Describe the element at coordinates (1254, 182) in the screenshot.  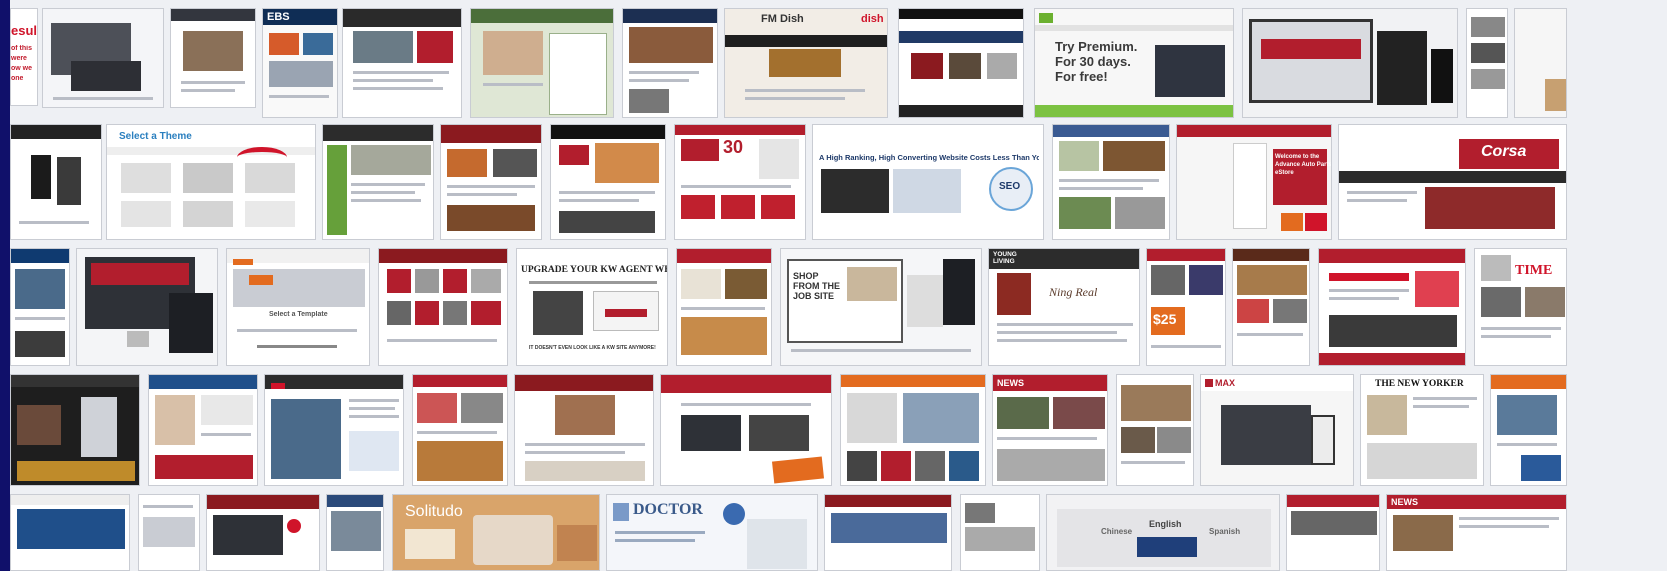
I see `result-thumbnail: Welcome to the Advance Auto Parts eStore` at that location.